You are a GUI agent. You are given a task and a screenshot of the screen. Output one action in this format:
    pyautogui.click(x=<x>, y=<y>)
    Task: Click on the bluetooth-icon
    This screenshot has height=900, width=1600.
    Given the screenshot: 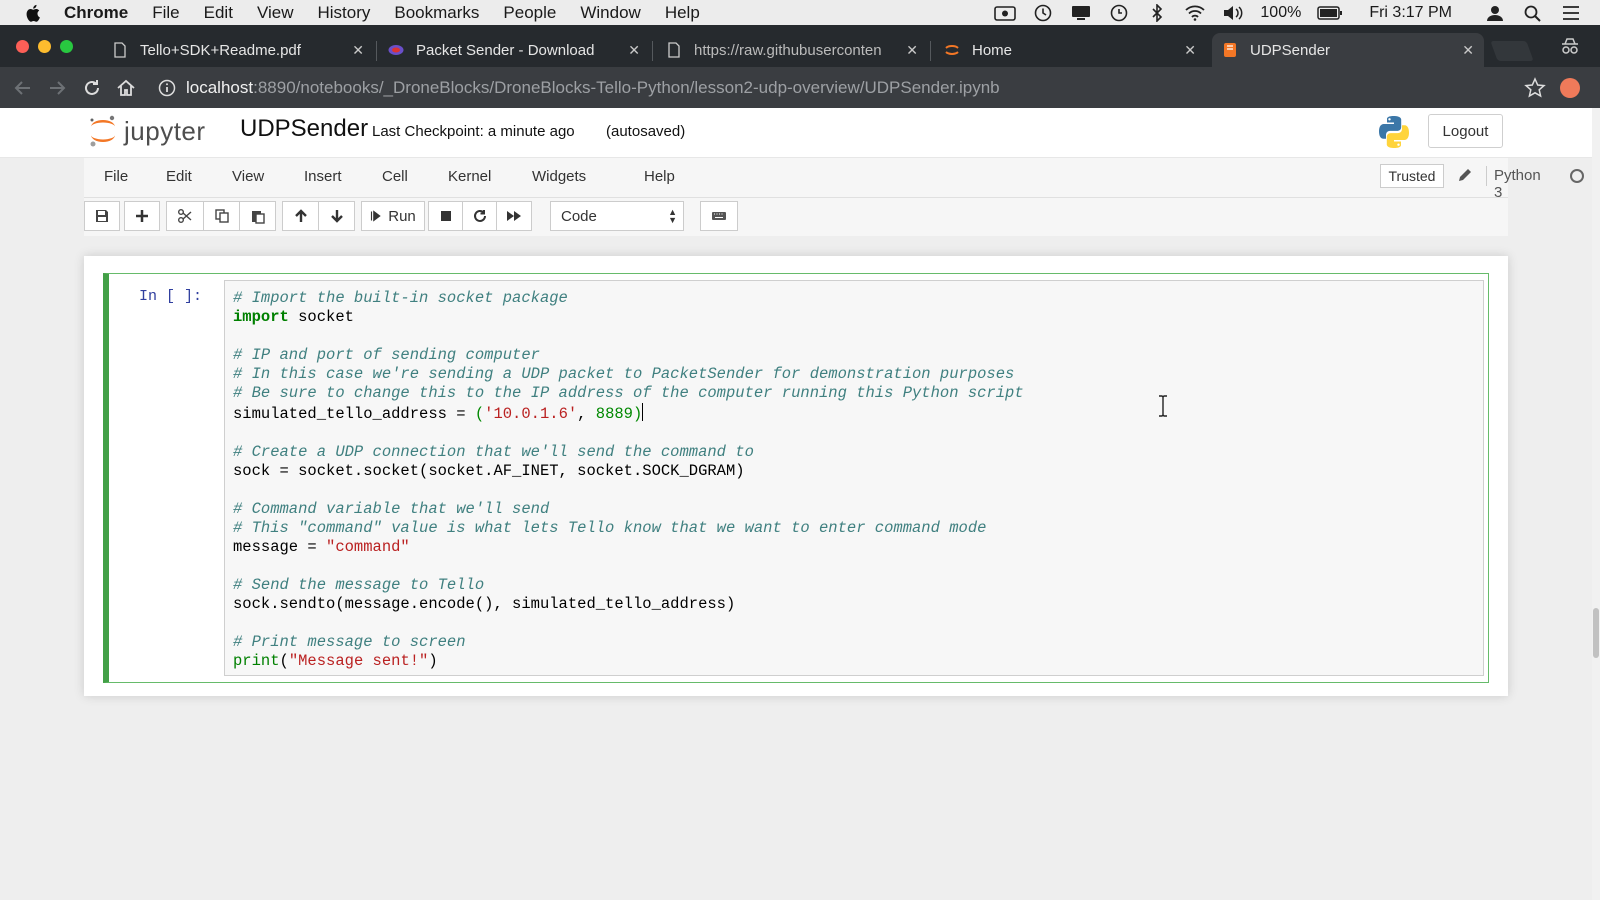 What is the action you would take?
    pyautogui.click(x=1157, y=12)
    